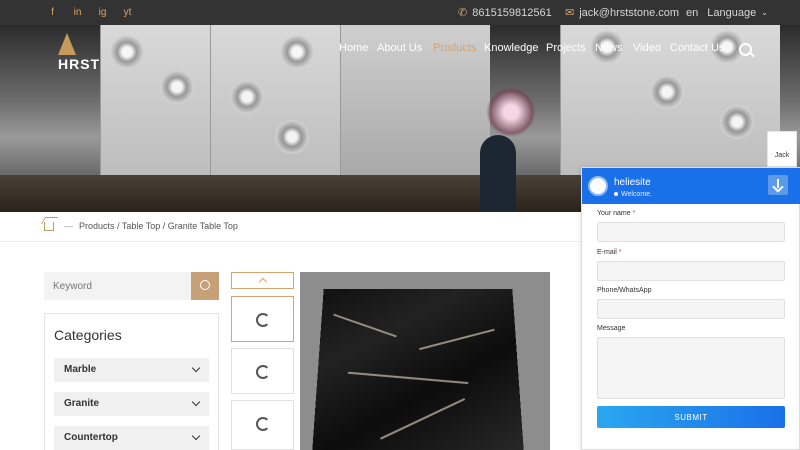  I want to click on phone-label: Phone/WhatsApp, so click(624, 290).